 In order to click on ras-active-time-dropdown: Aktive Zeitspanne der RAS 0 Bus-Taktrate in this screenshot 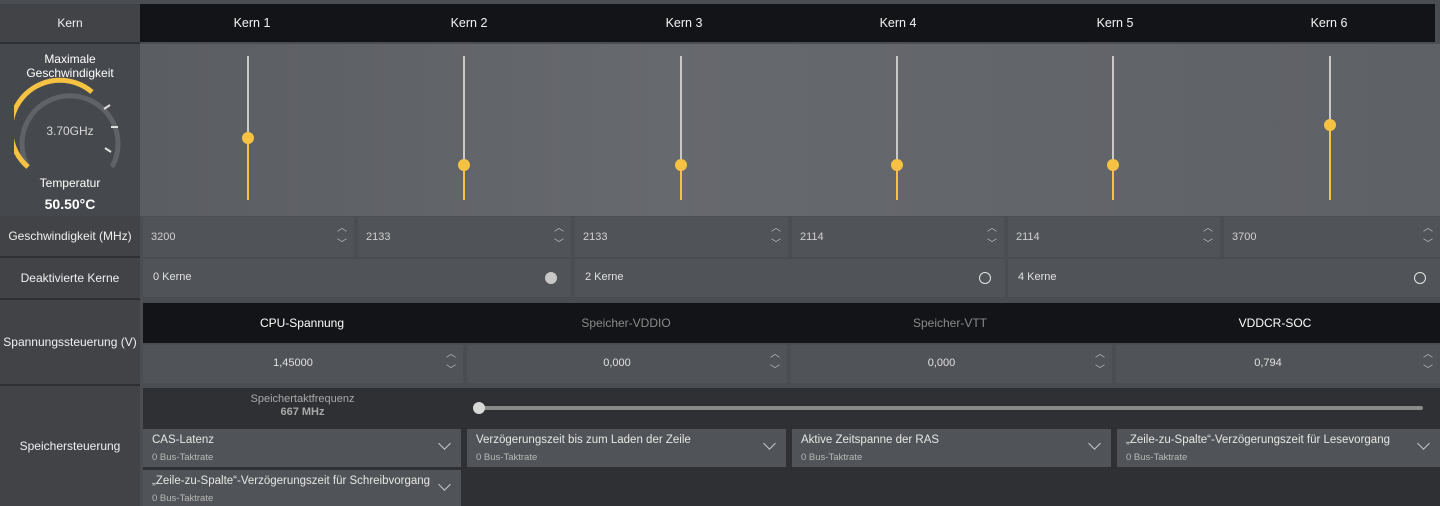, I will do `click(951, 448)`.